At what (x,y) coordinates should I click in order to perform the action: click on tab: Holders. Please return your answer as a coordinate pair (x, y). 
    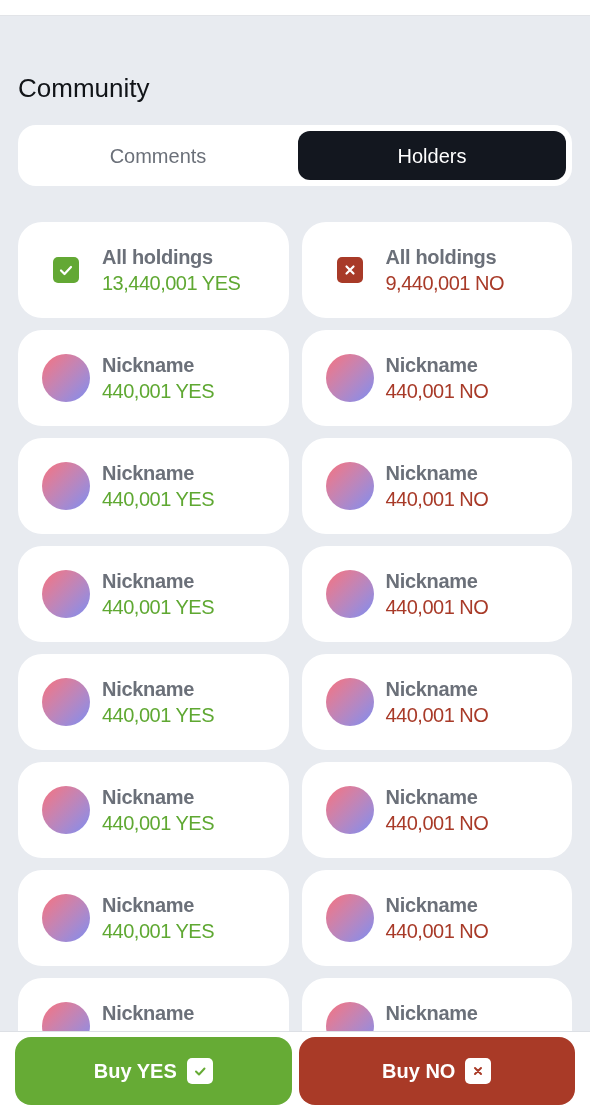
    Looking at the image, I should click on (432, 155).